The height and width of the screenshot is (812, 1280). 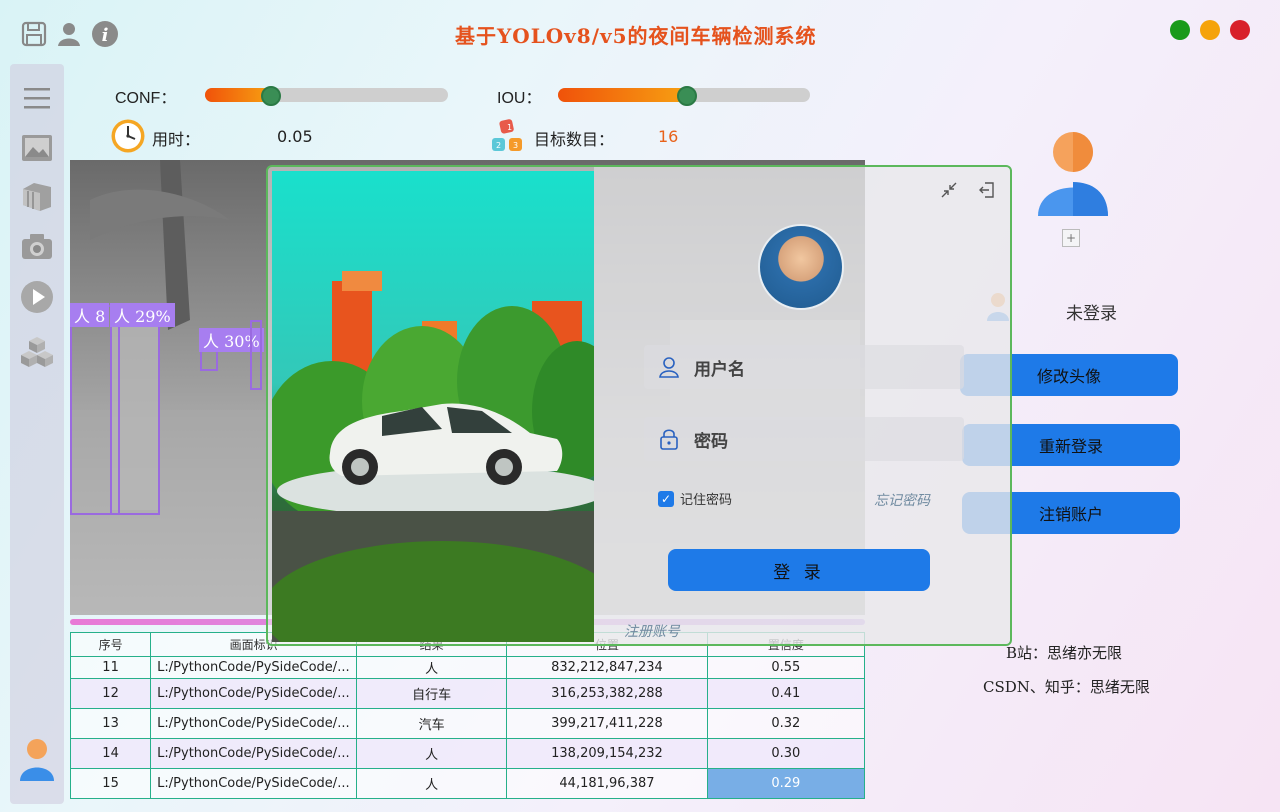 I want to click on cell-position: 832,212,847,234, so click(x=607, y=667).